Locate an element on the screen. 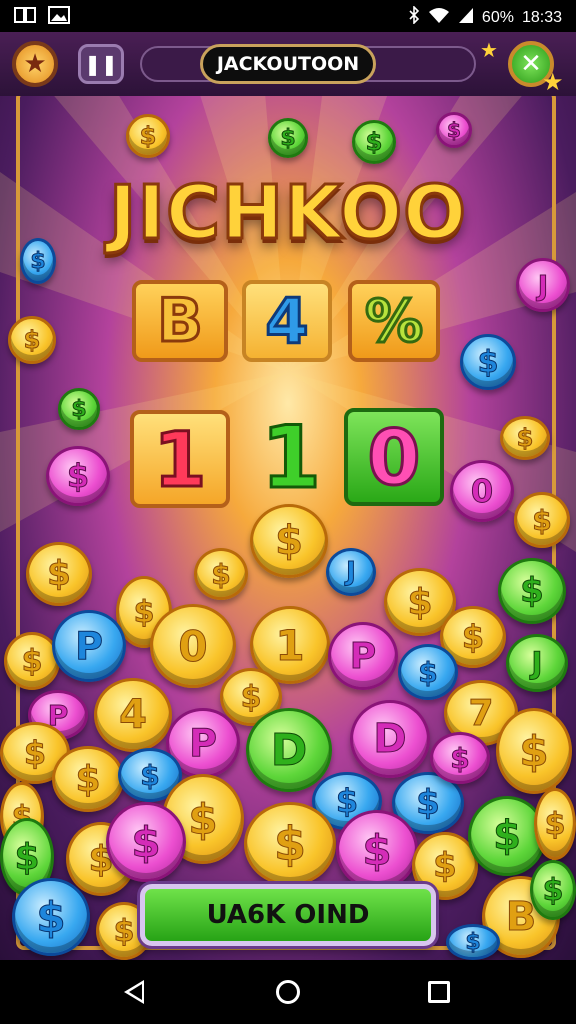 The width and height of the screenshot is (576, 1024). home-icon is located at coordinates (288, 992).